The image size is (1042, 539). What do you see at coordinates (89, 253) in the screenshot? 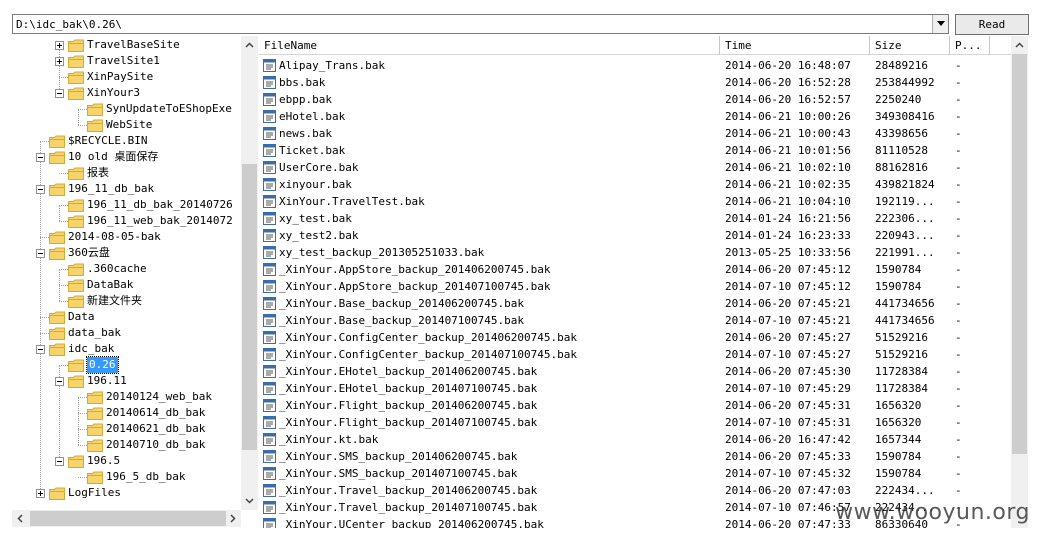
I see `tree-node-label: 360云盘` at bounding box center [89, 253].